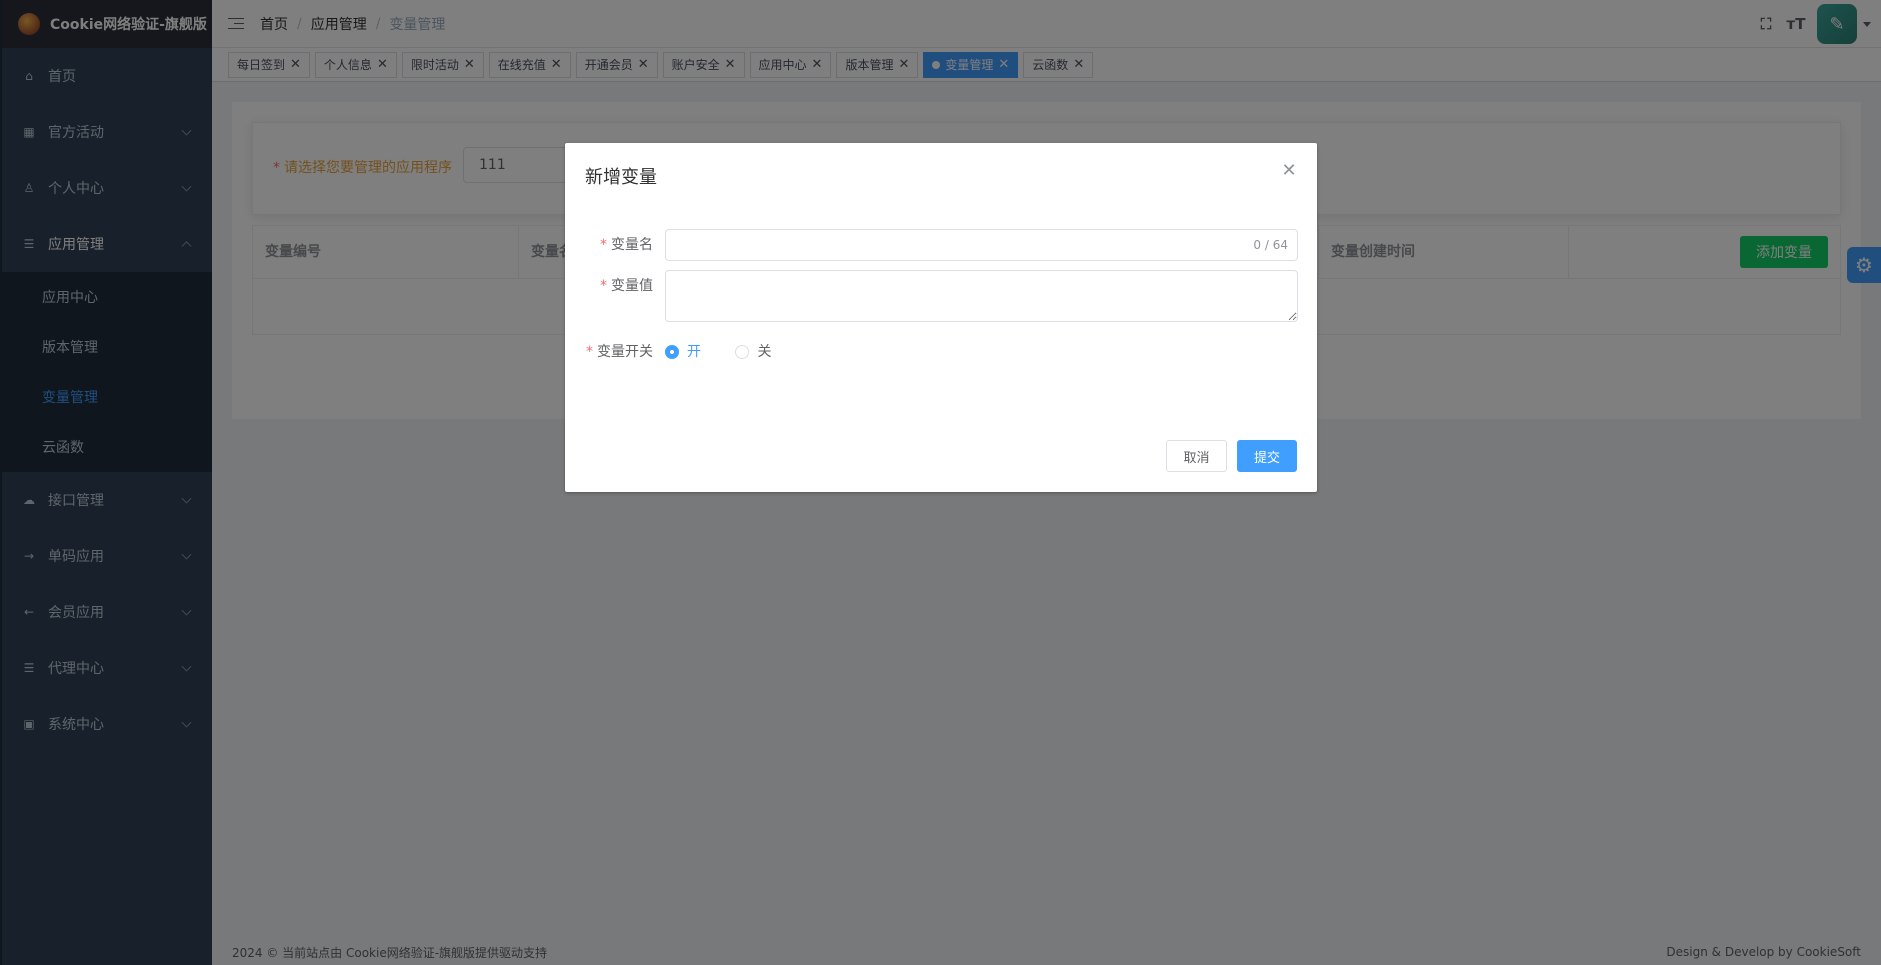 The image size is (1881, 965). I want to click on char-counter: 0 / 64, so click(1270, 245).